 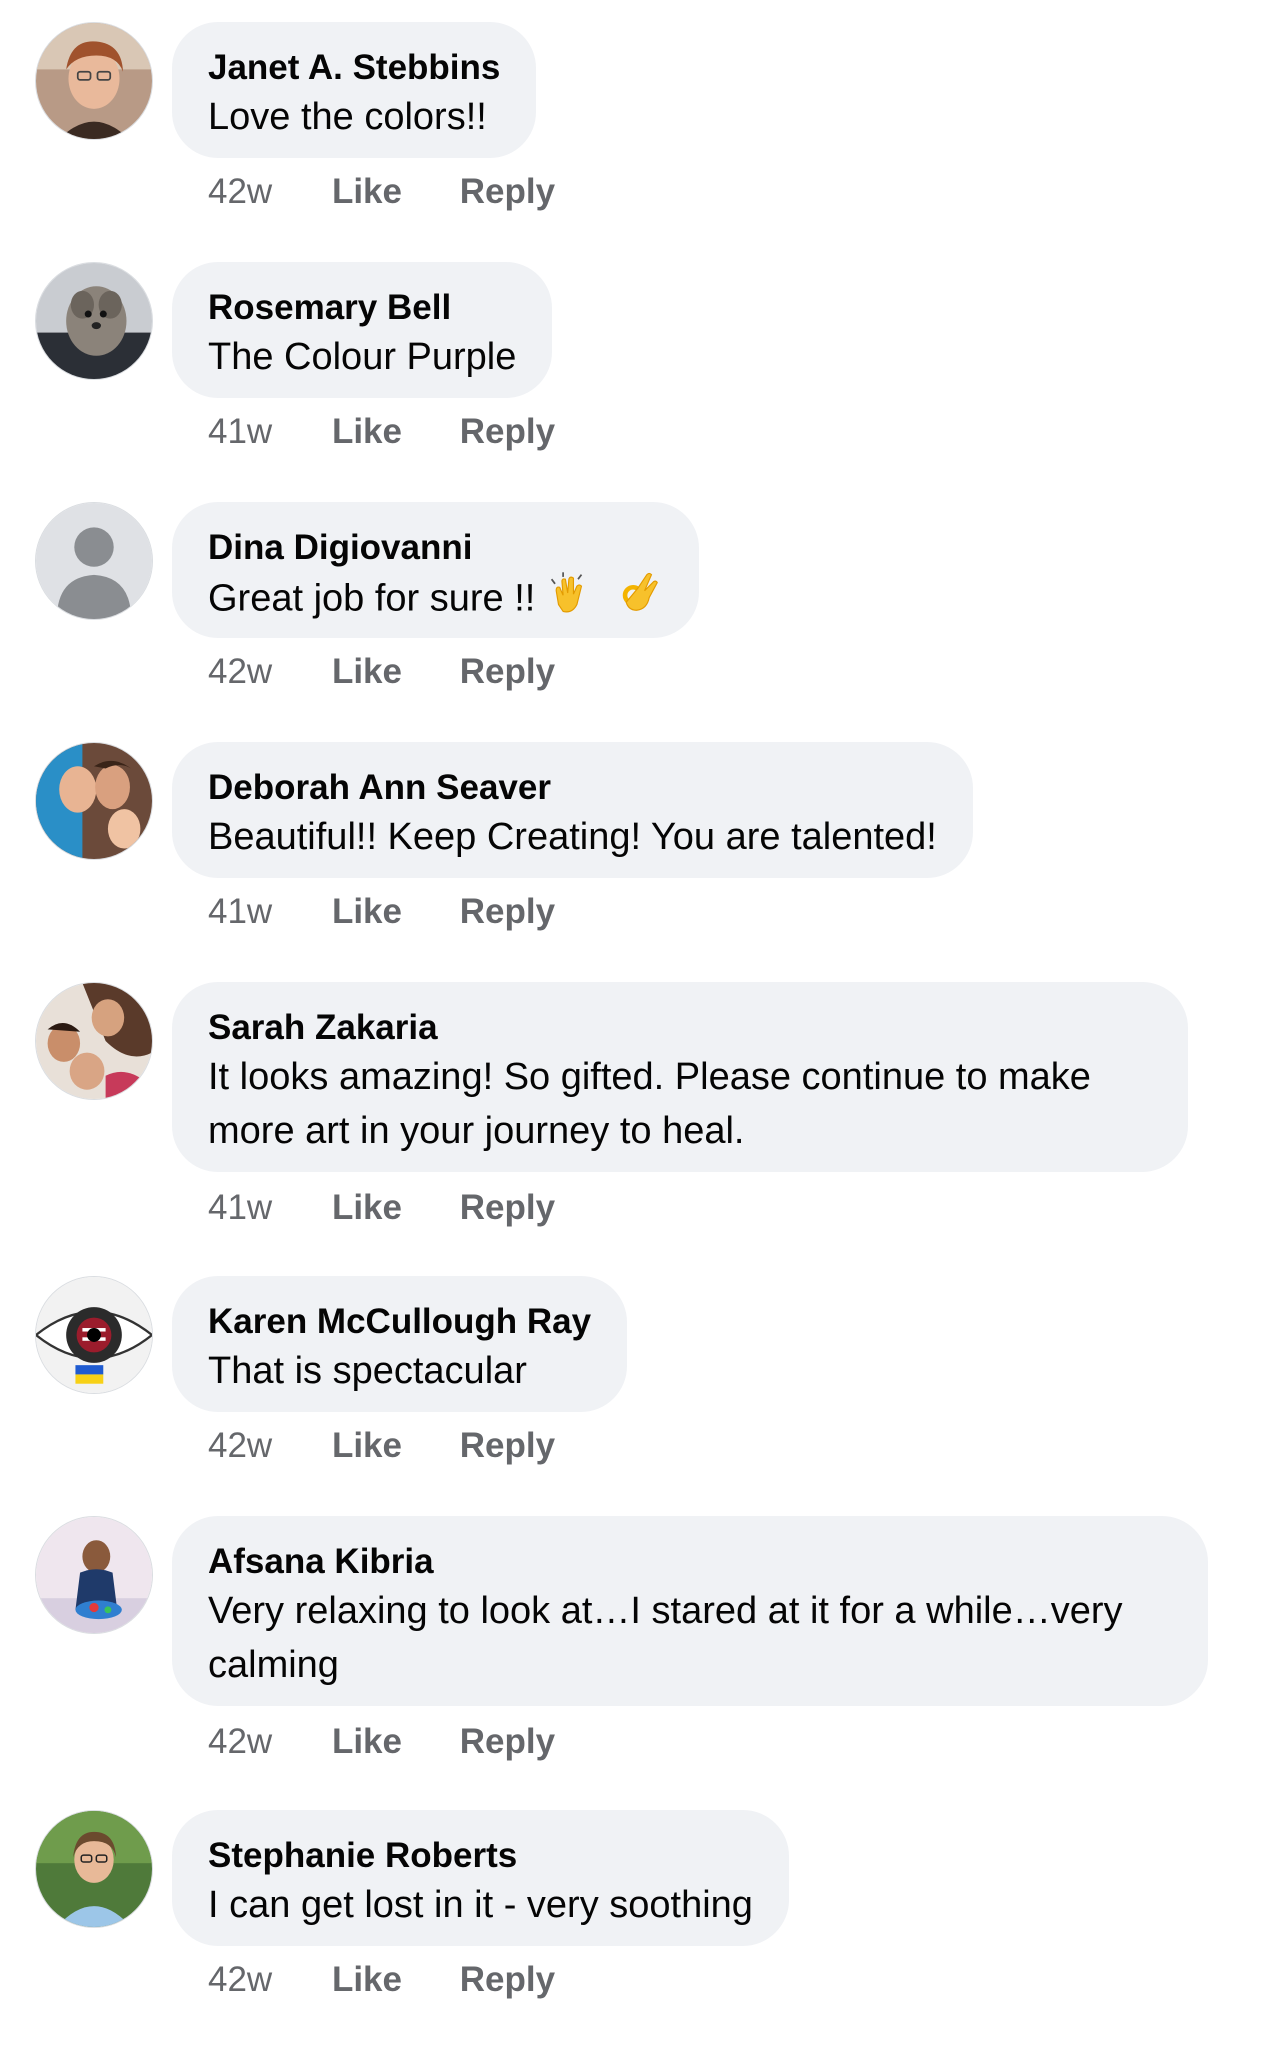 I want to click on comment-bubble: Janet A. Stebbins Love the colors!!, so click(x=354, y=90).